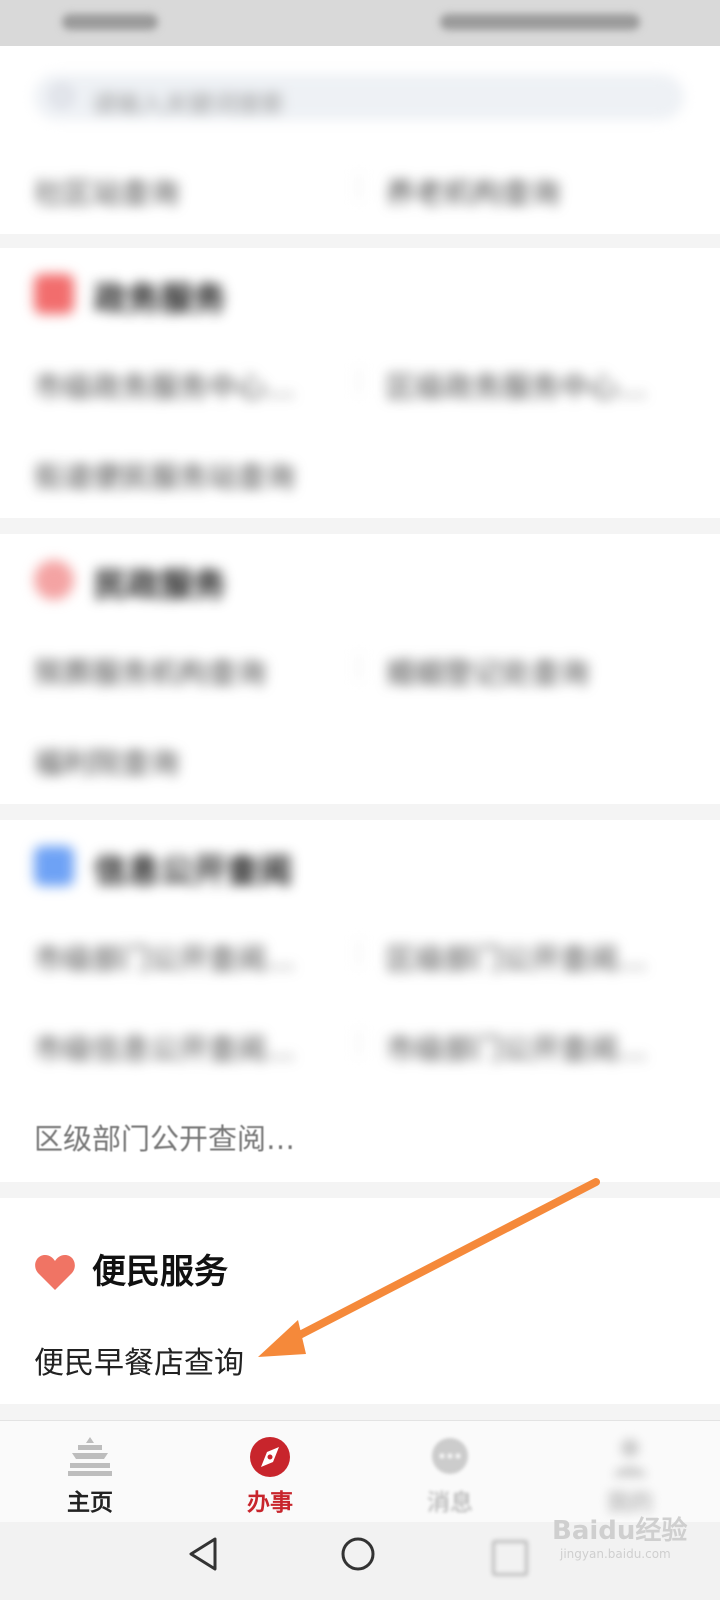 This screenshot has height=1600, width=720. Describe the element at coordinates (62, 96) in the screenshot. I see `search-icon` at that location.